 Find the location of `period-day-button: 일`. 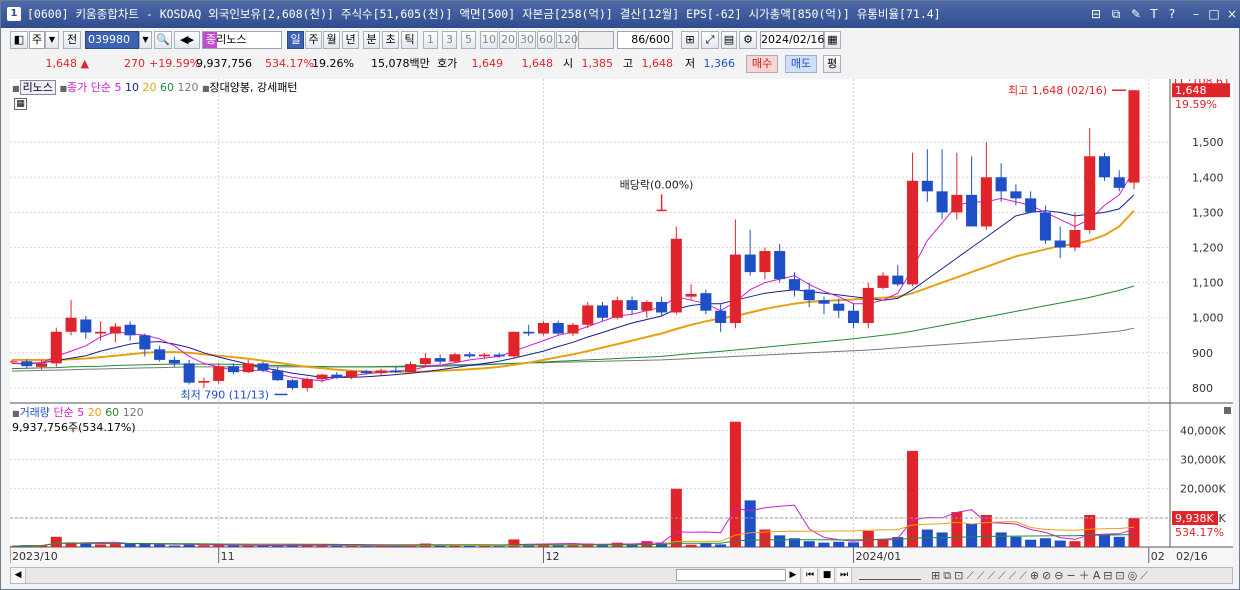

period-day-button: 일 is located at coordinates (295, 40).